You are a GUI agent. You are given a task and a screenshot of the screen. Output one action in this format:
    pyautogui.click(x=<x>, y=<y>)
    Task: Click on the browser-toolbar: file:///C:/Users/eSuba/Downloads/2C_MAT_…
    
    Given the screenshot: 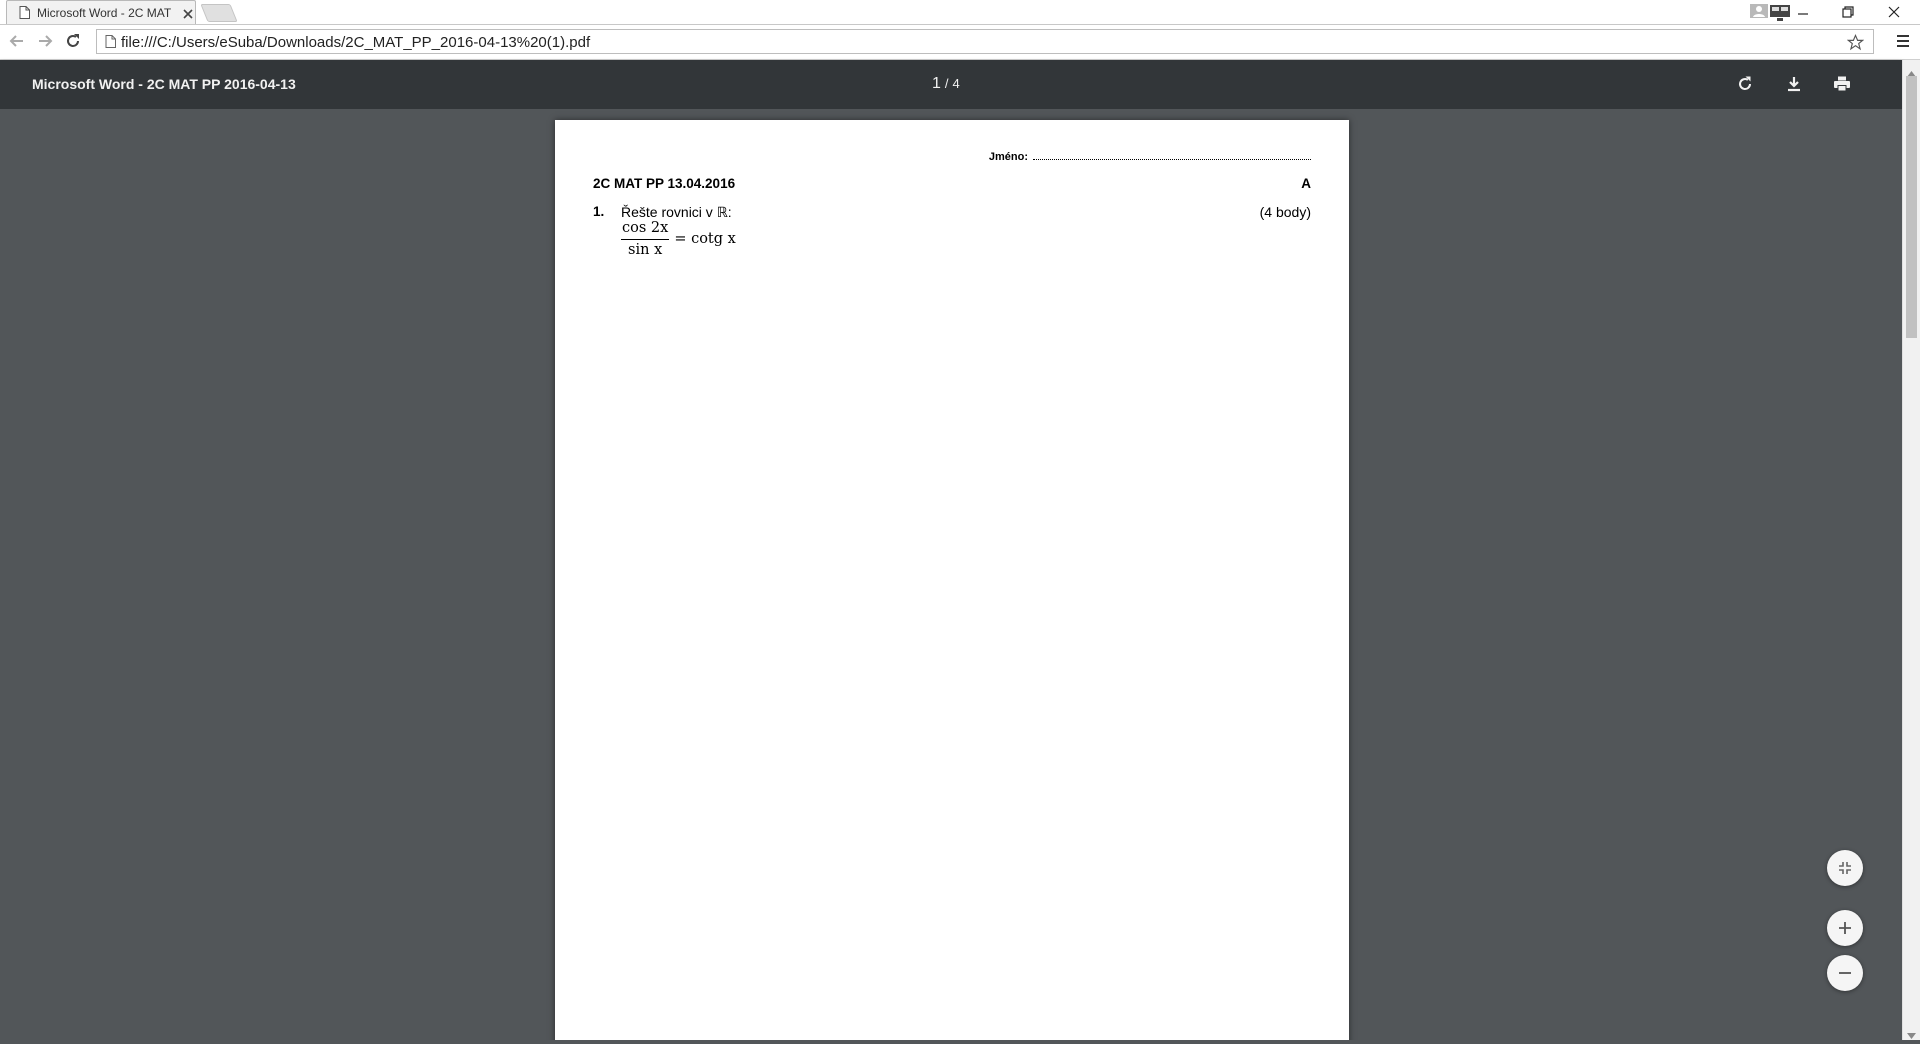 What is the action you would take?
    pyautogui.click(x=960, y=42)
    